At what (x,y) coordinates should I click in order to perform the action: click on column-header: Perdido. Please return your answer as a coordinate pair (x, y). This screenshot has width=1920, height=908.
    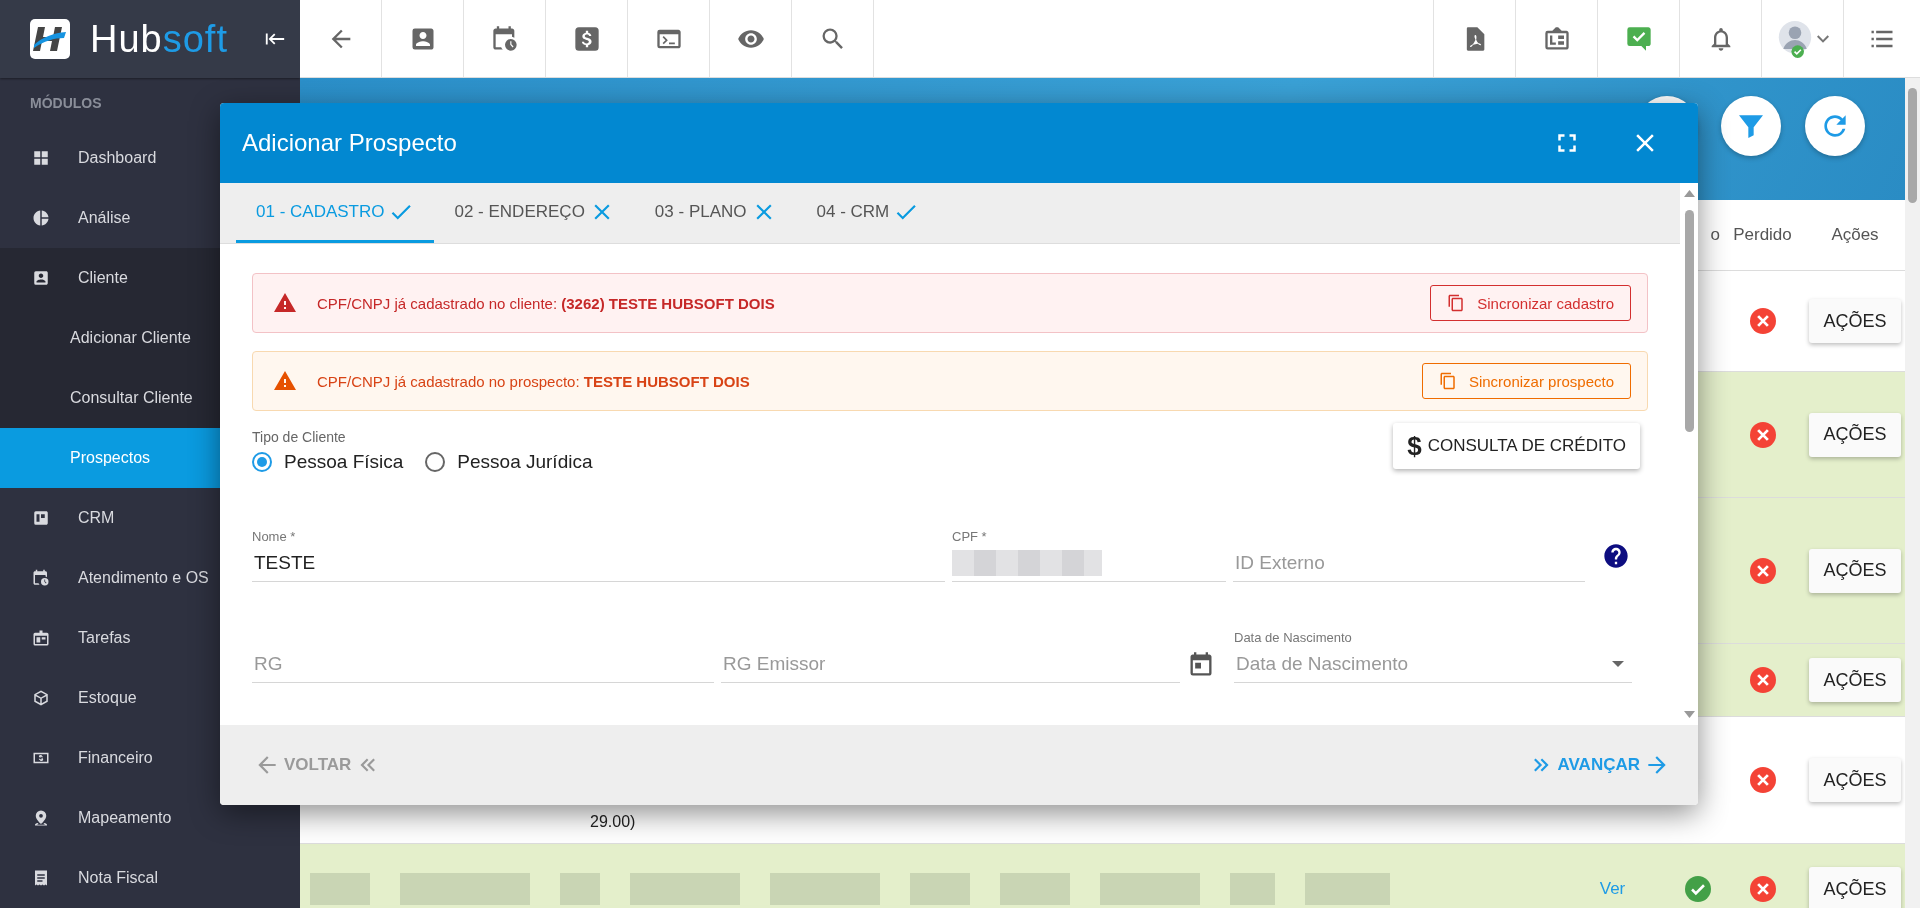
    Looking at the image, I should click on (1762, 235).